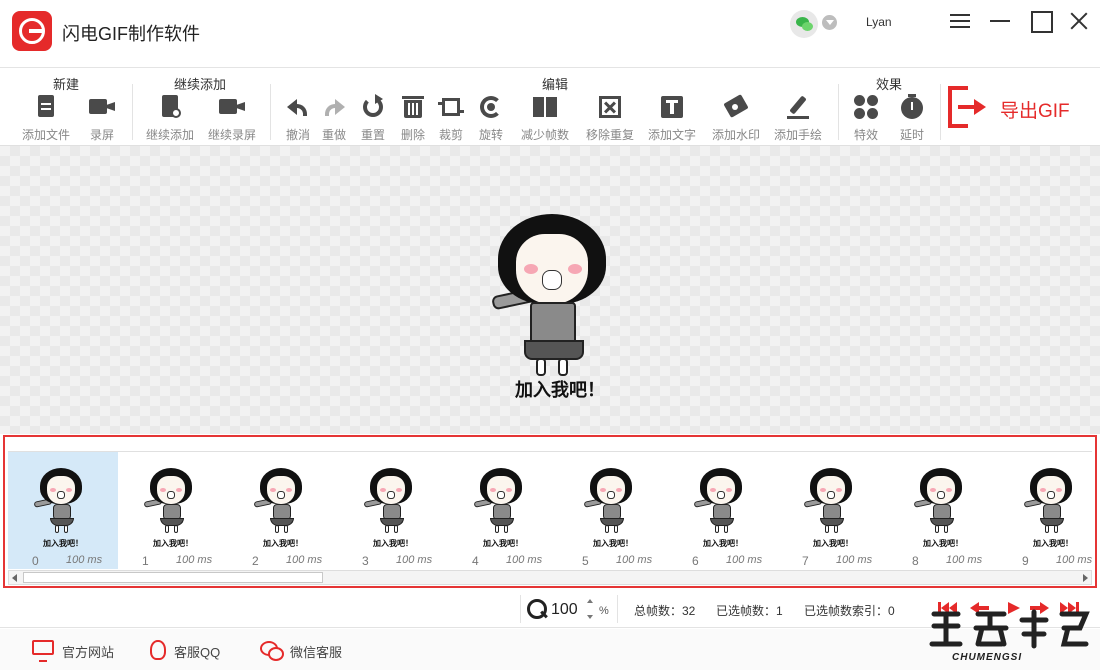 Image resolution: width=1100 pixels, height=670 pixels. I want to click on minimize-button, so click(1000, 21).